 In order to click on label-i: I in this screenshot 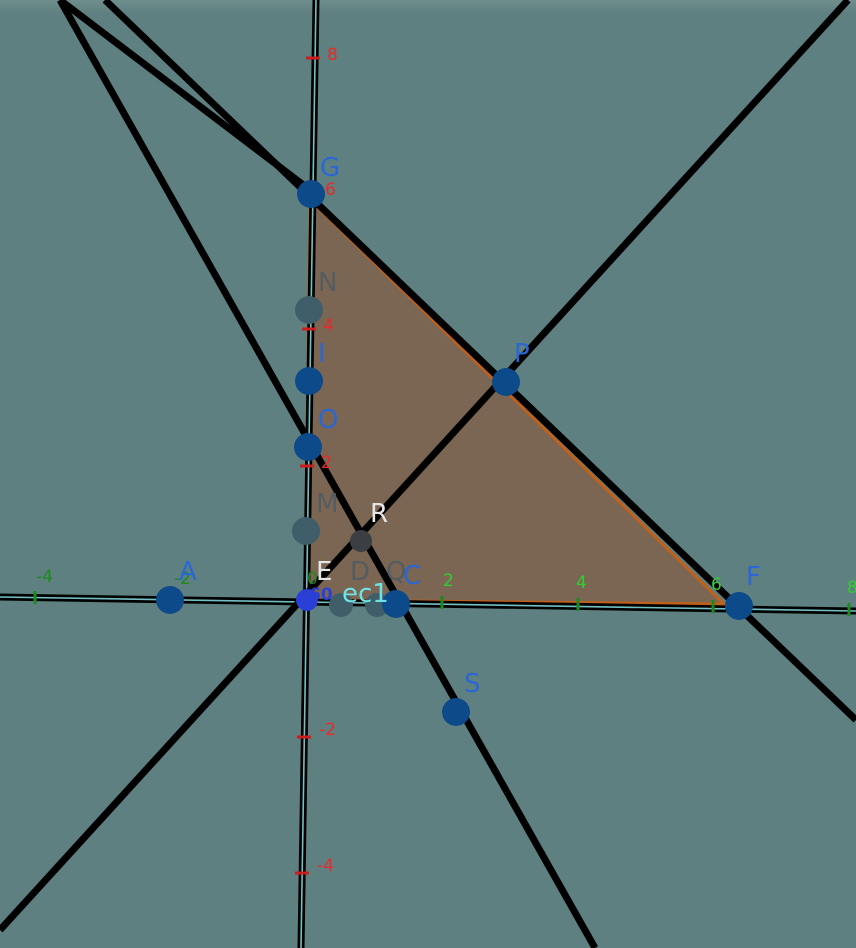, I will do `click(322, 354)`.